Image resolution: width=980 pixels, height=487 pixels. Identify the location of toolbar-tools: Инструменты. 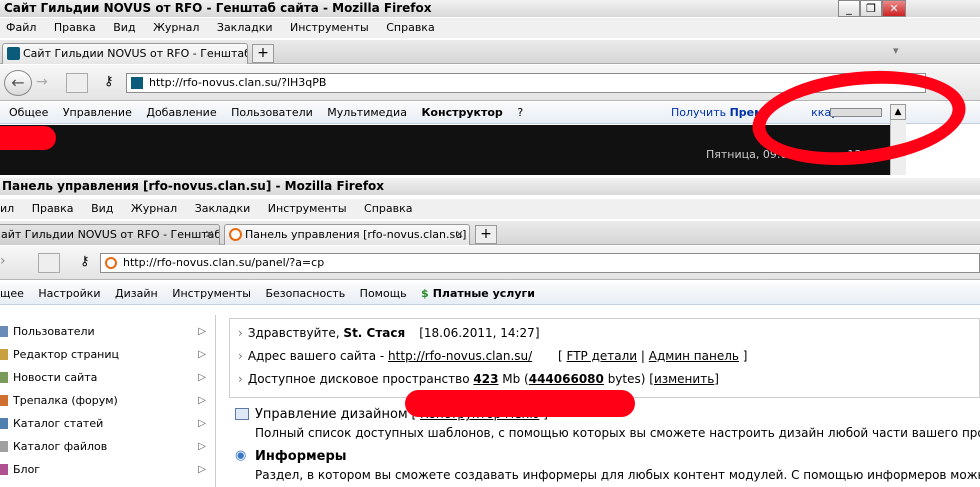
(211, 293).